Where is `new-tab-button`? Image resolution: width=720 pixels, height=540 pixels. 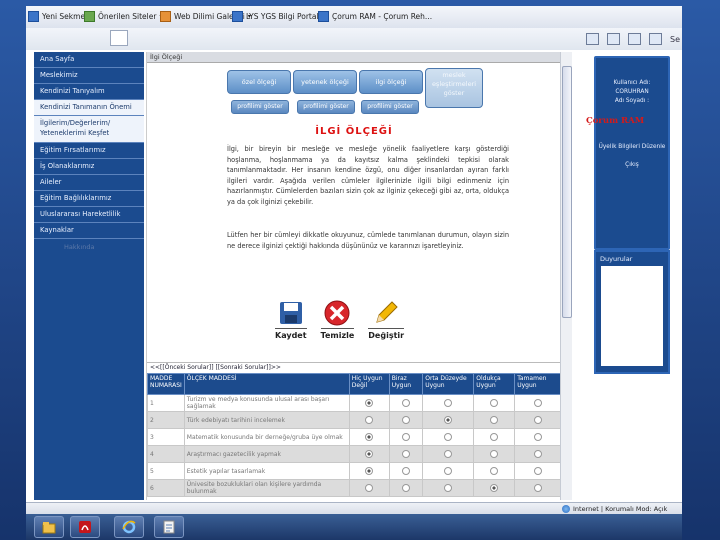 new-tab-button is located at coordinates (119, 38).